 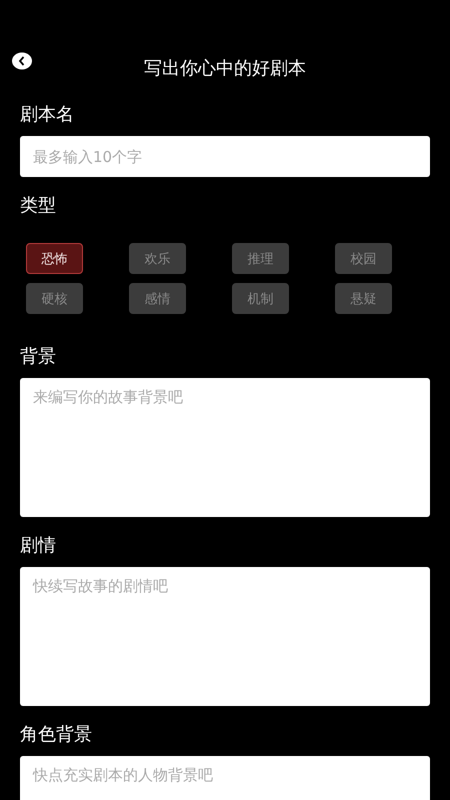 What do you see at coordinates (56, 735) in the screenshot?
I see `field-label: 角色背景` at bounding box center [56, 735].